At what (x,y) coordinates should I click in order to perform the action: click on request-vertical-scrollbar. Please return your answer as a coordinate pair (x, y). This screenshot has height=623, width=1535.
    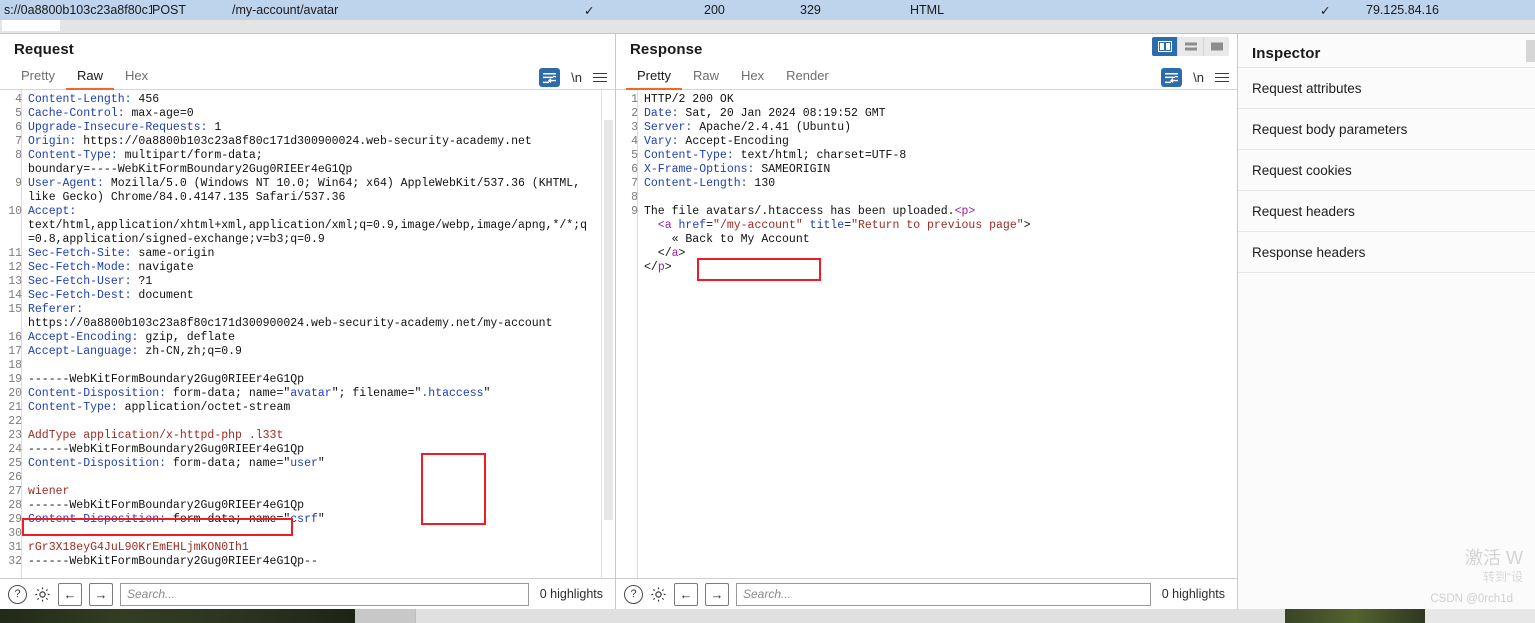
    Looking at the image, I should click on (608, 334).